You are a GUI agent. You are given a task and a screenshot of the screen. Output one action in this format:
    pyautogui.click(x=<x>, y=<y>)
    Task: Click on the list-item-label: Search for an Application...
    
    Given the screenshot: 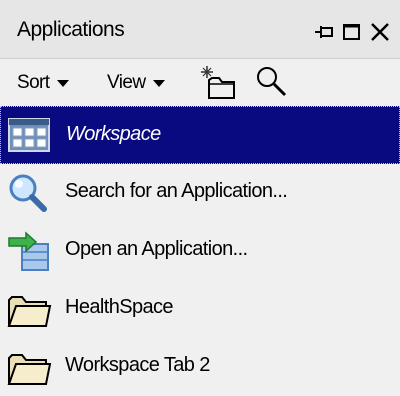 What is the action you would take?
    pyautogui.click(x=176, y=191)
    